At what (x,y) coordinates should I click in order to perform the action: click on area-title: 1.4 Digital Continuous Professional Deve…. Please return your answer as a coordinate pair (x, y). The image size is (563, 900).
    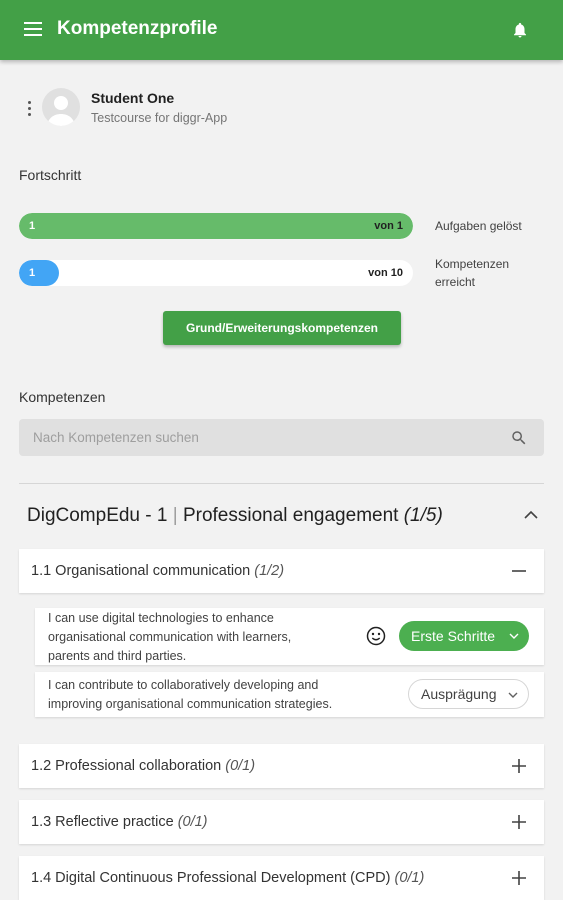
    Looking at the image, I should click on (227, 878).